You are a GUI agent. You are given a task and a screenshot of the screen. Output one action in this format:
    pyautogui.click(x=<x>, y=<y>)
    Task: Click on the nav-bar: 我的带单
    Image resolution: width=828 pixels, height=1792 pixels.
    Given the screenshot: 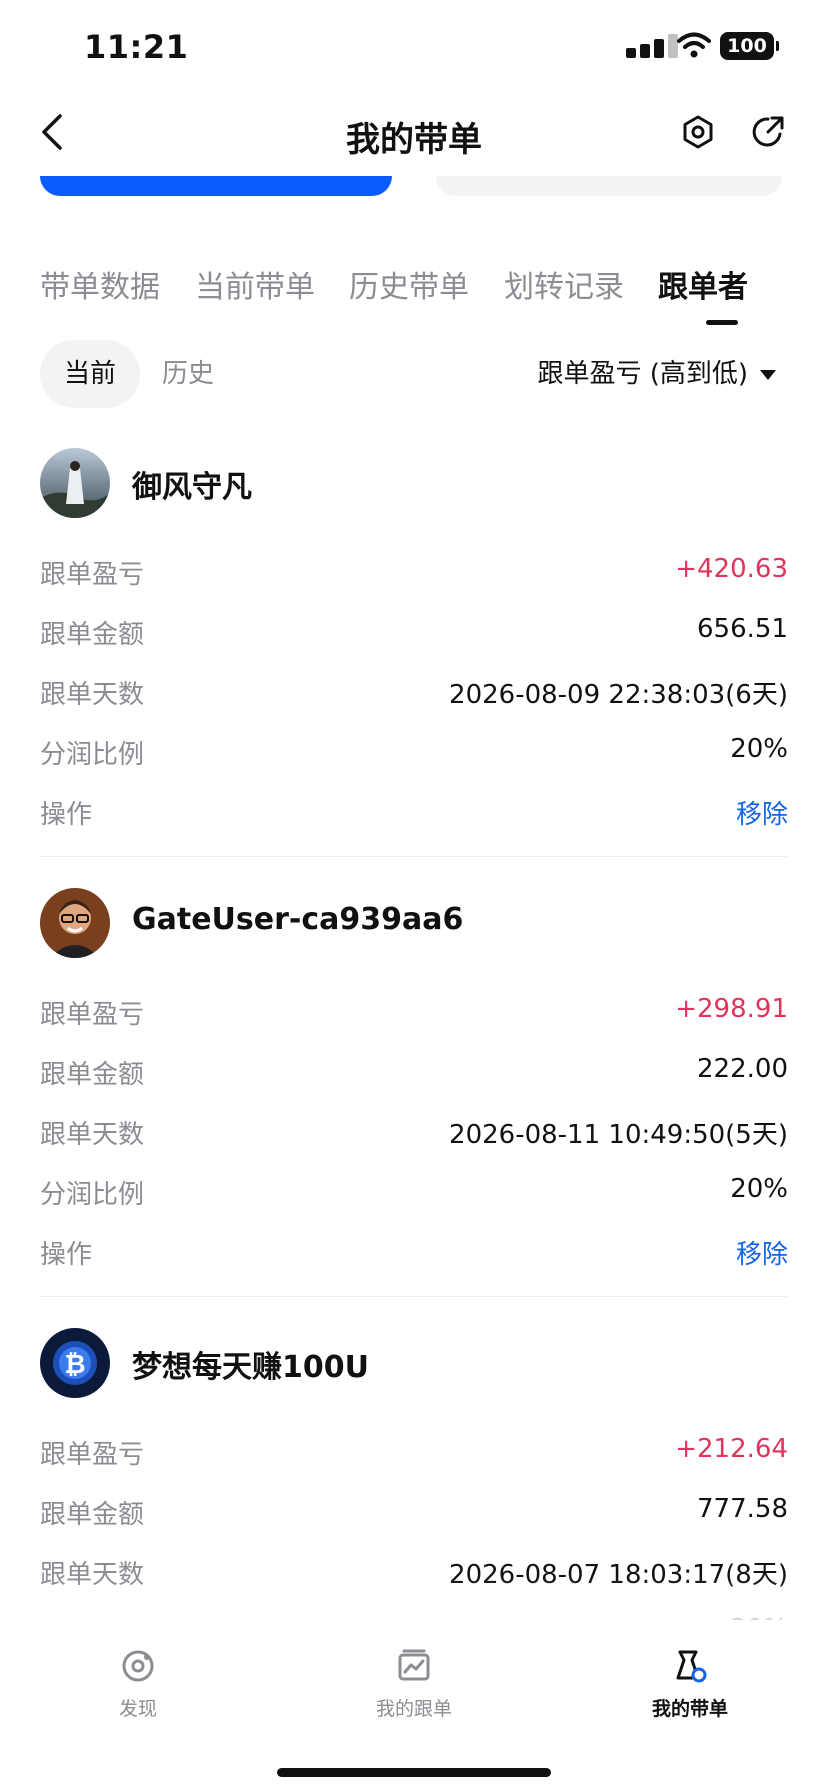 What is the action you would take?
    pyautogui.click(x=414, y=134)
    